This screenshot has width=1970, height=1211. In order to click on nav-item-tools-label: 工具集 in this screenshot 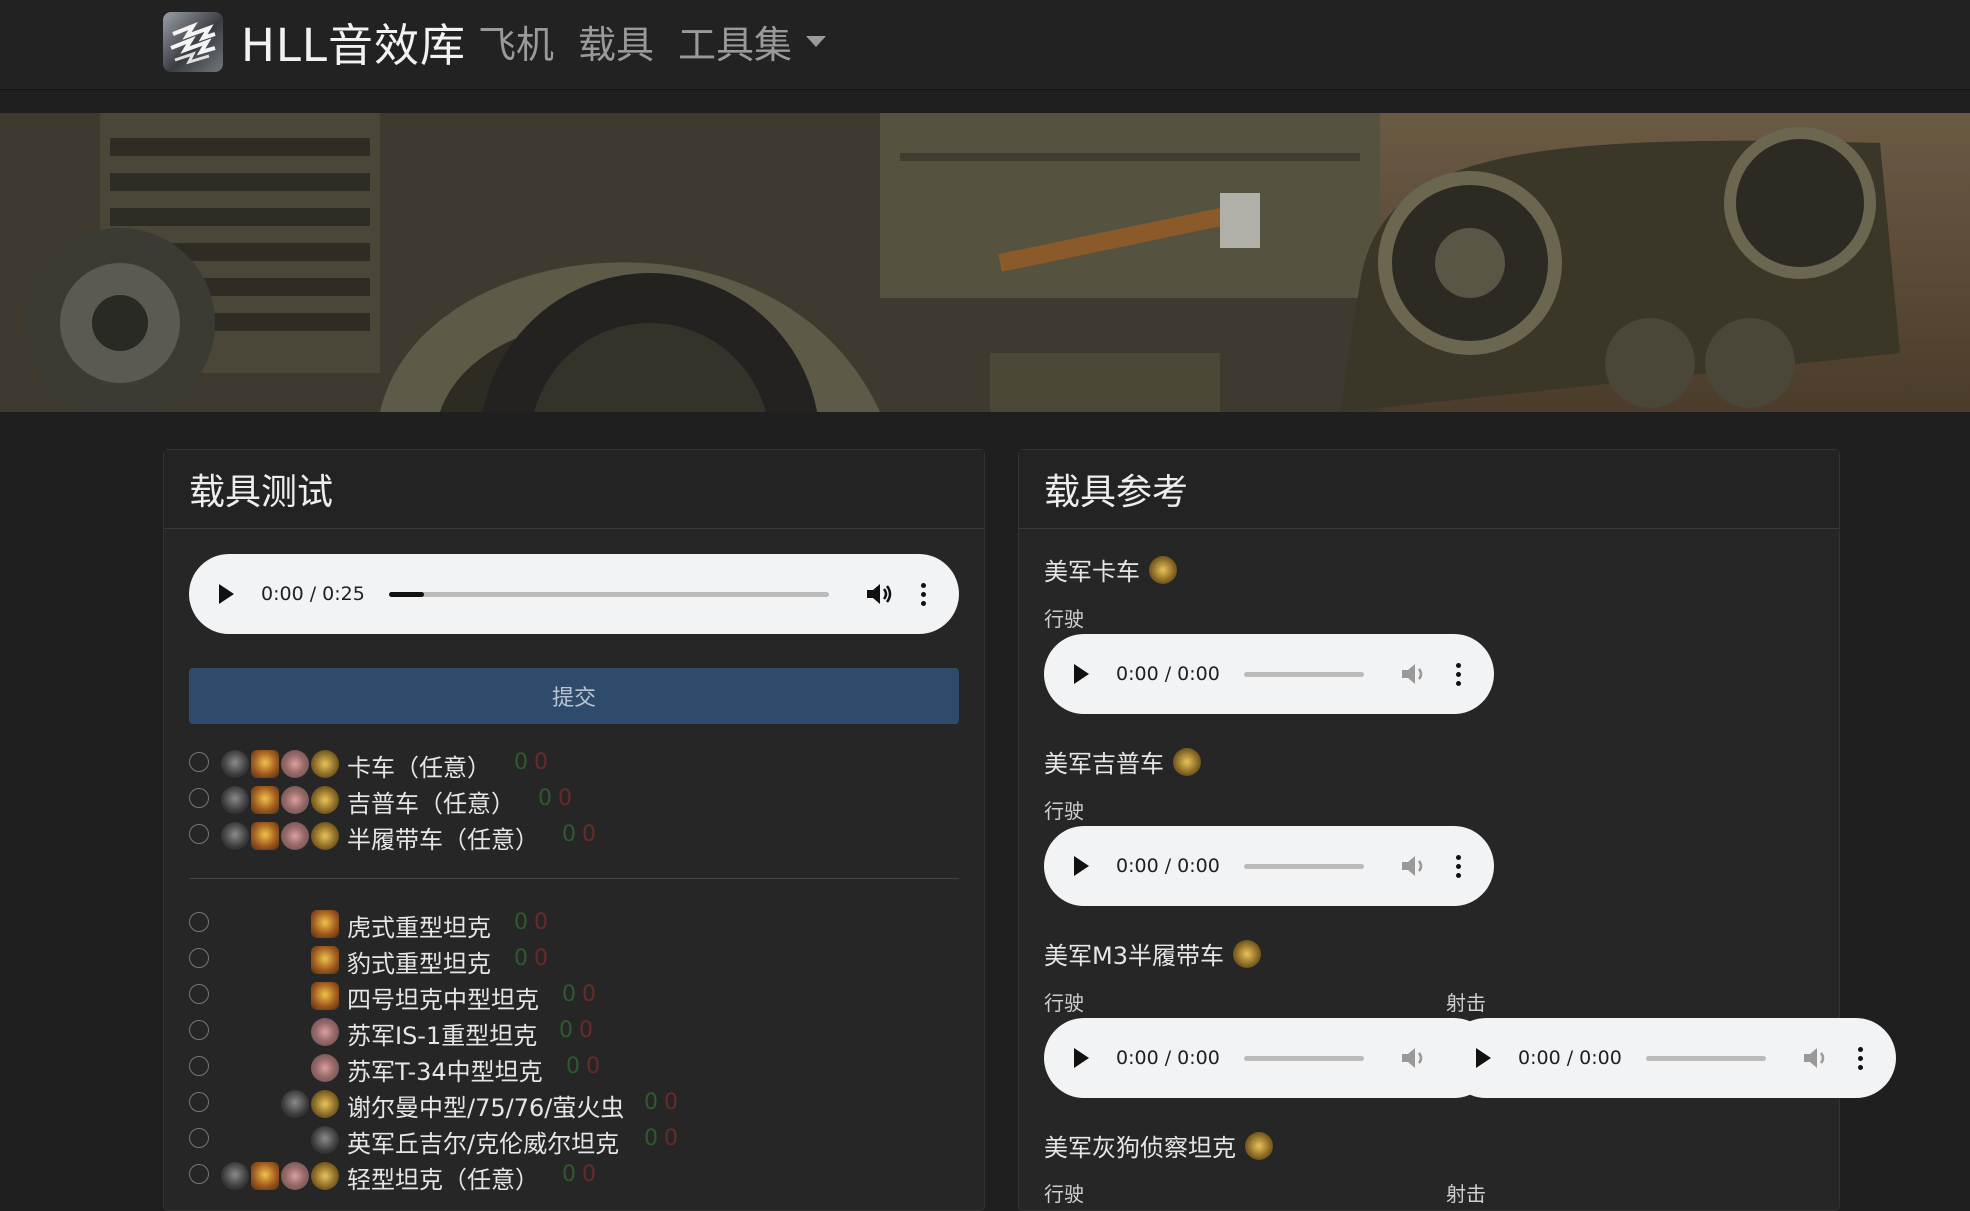, I will do `click(735, 45)`.